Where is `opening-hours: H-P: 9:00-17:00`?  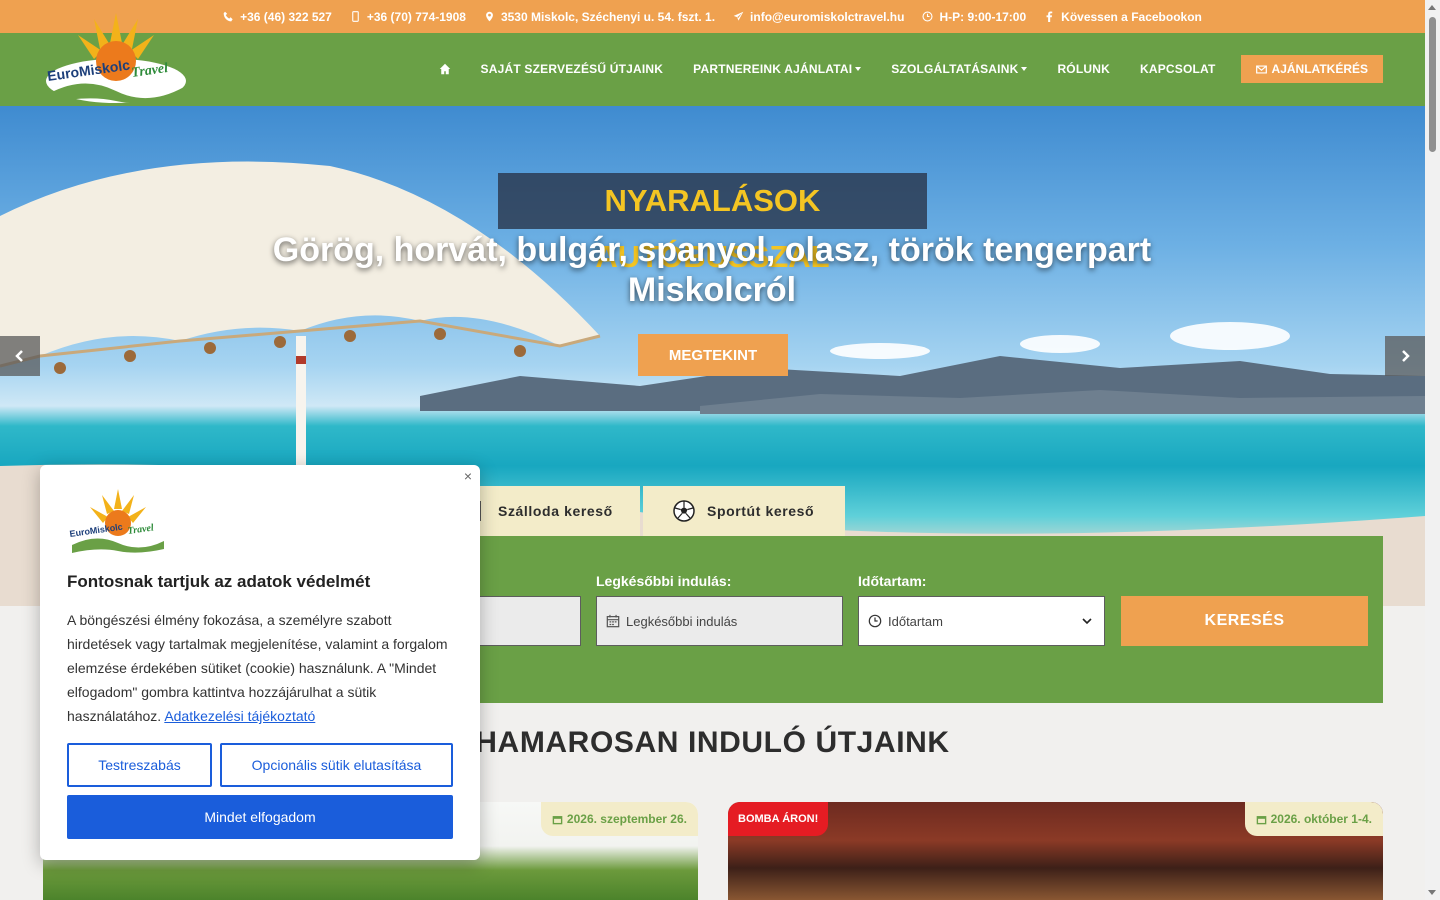
opening-hours: H-P: 9:00-17:00 is located at coordinates (974, 17).